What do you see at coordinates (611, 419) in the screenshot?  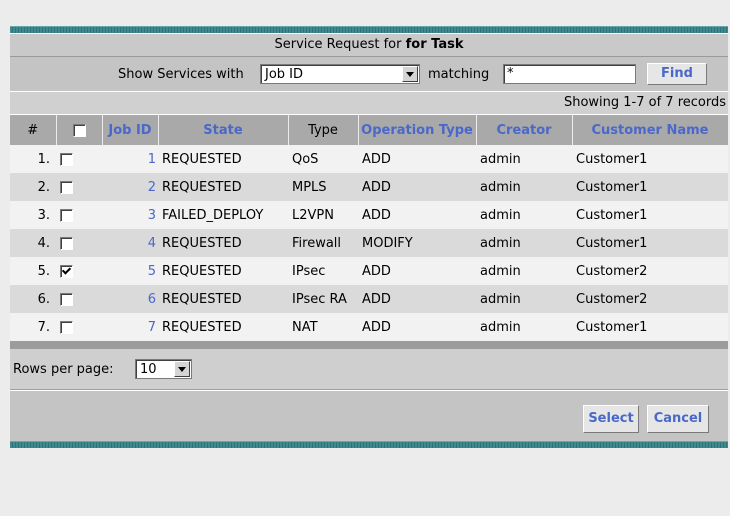 I see `select-button: Select` at bounding box center [611, 419].